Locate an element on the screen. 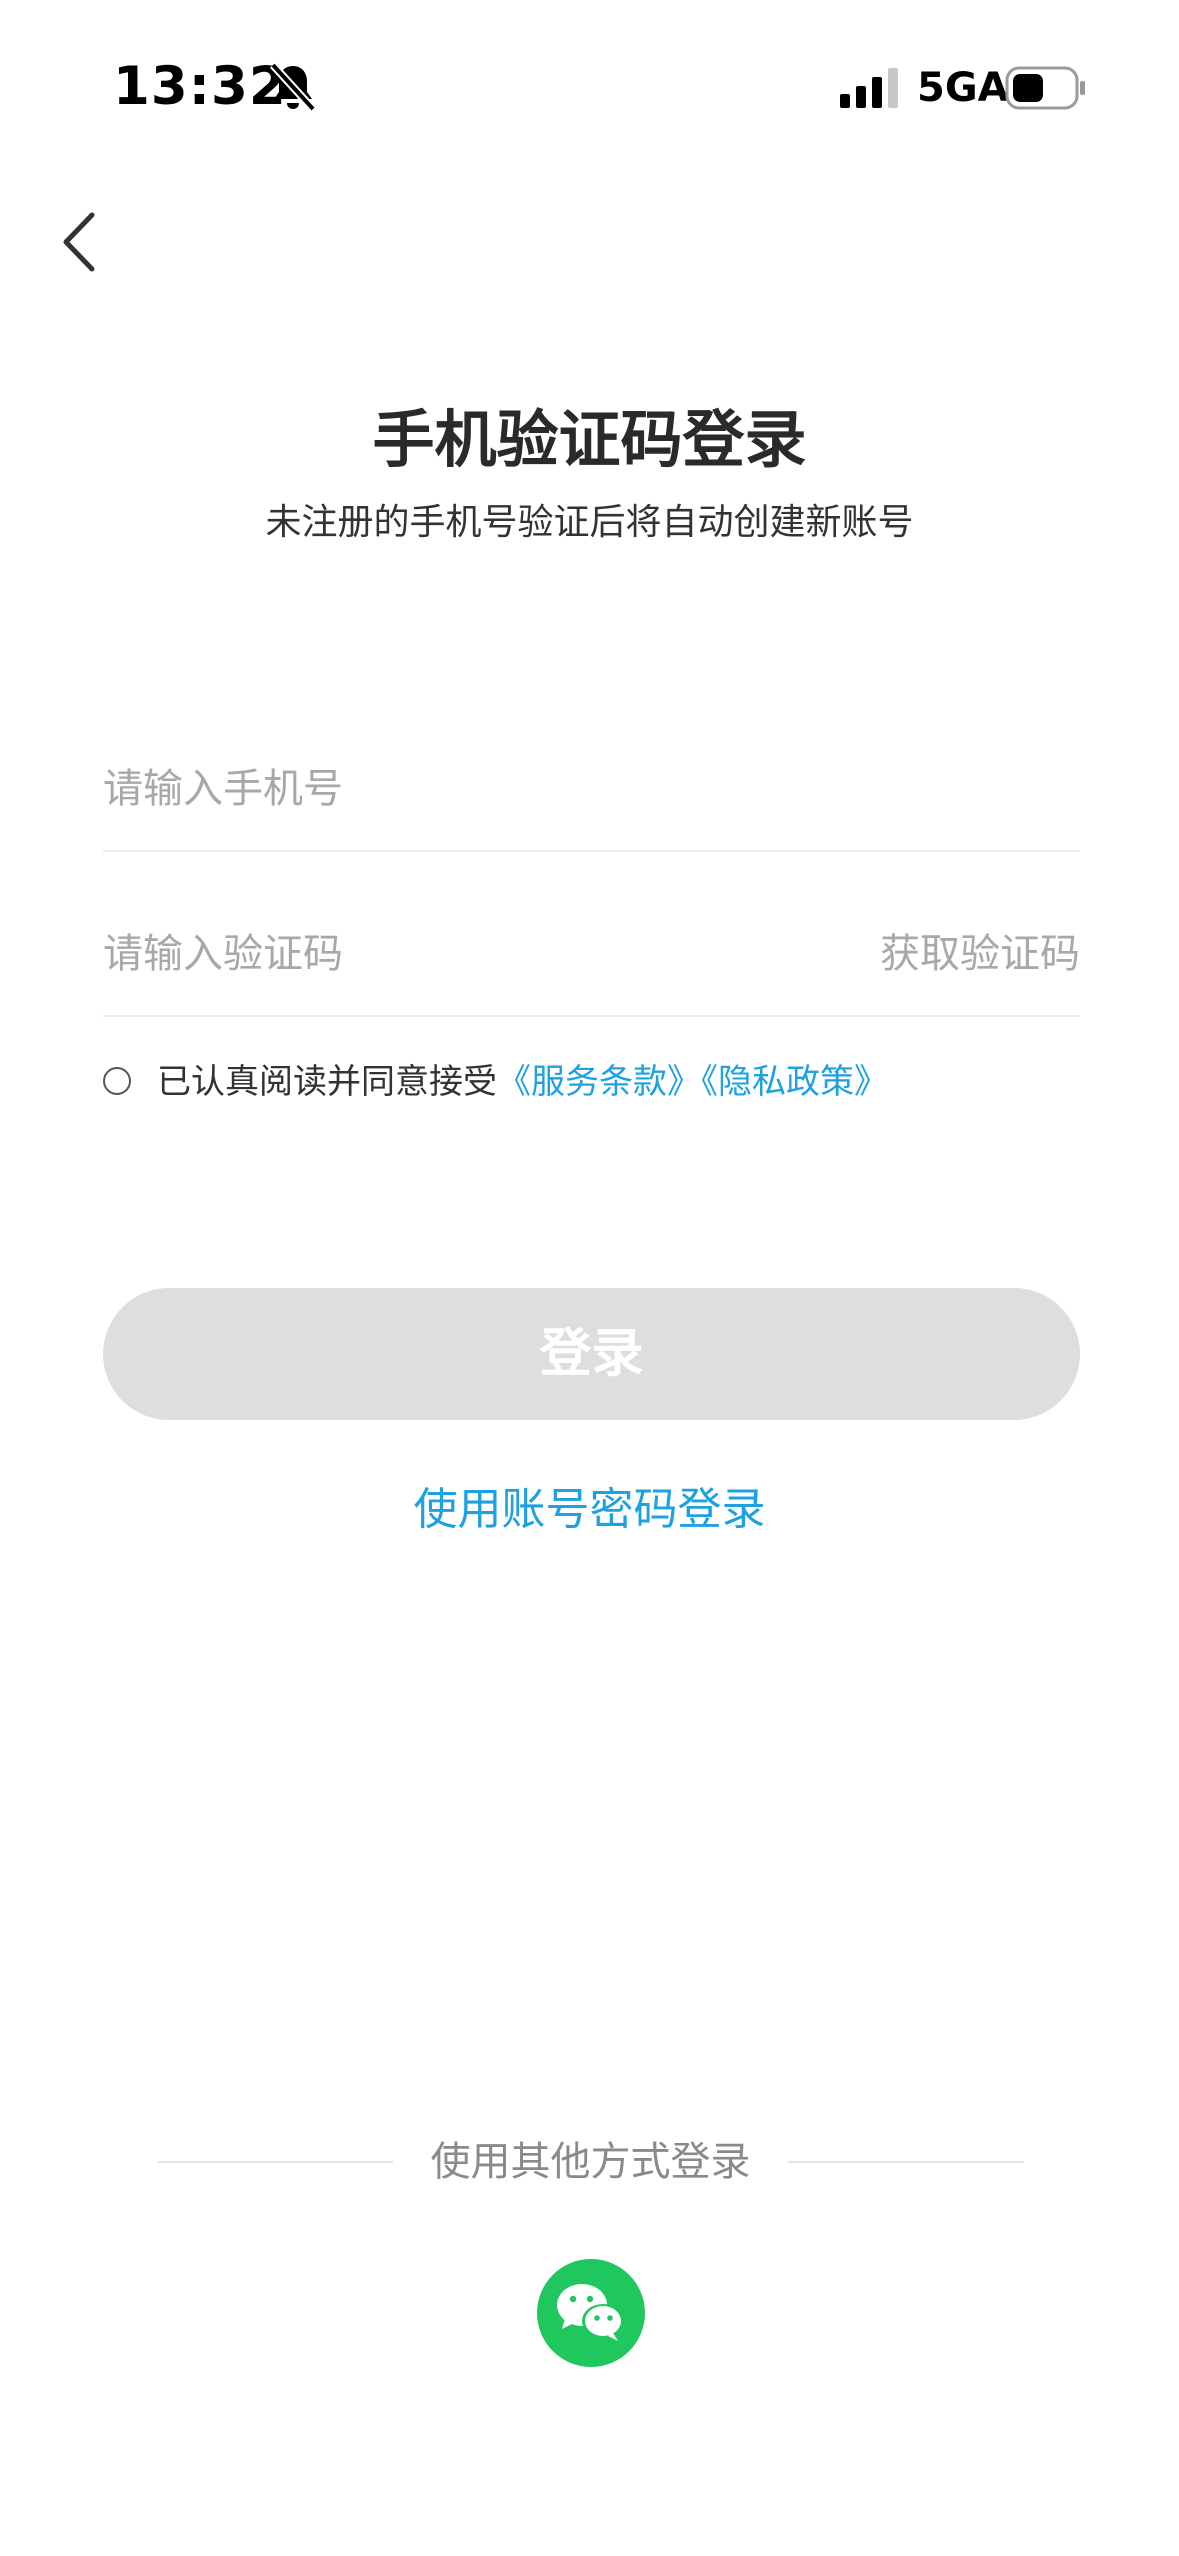  divider-left is located at coordinates (275, 2162).